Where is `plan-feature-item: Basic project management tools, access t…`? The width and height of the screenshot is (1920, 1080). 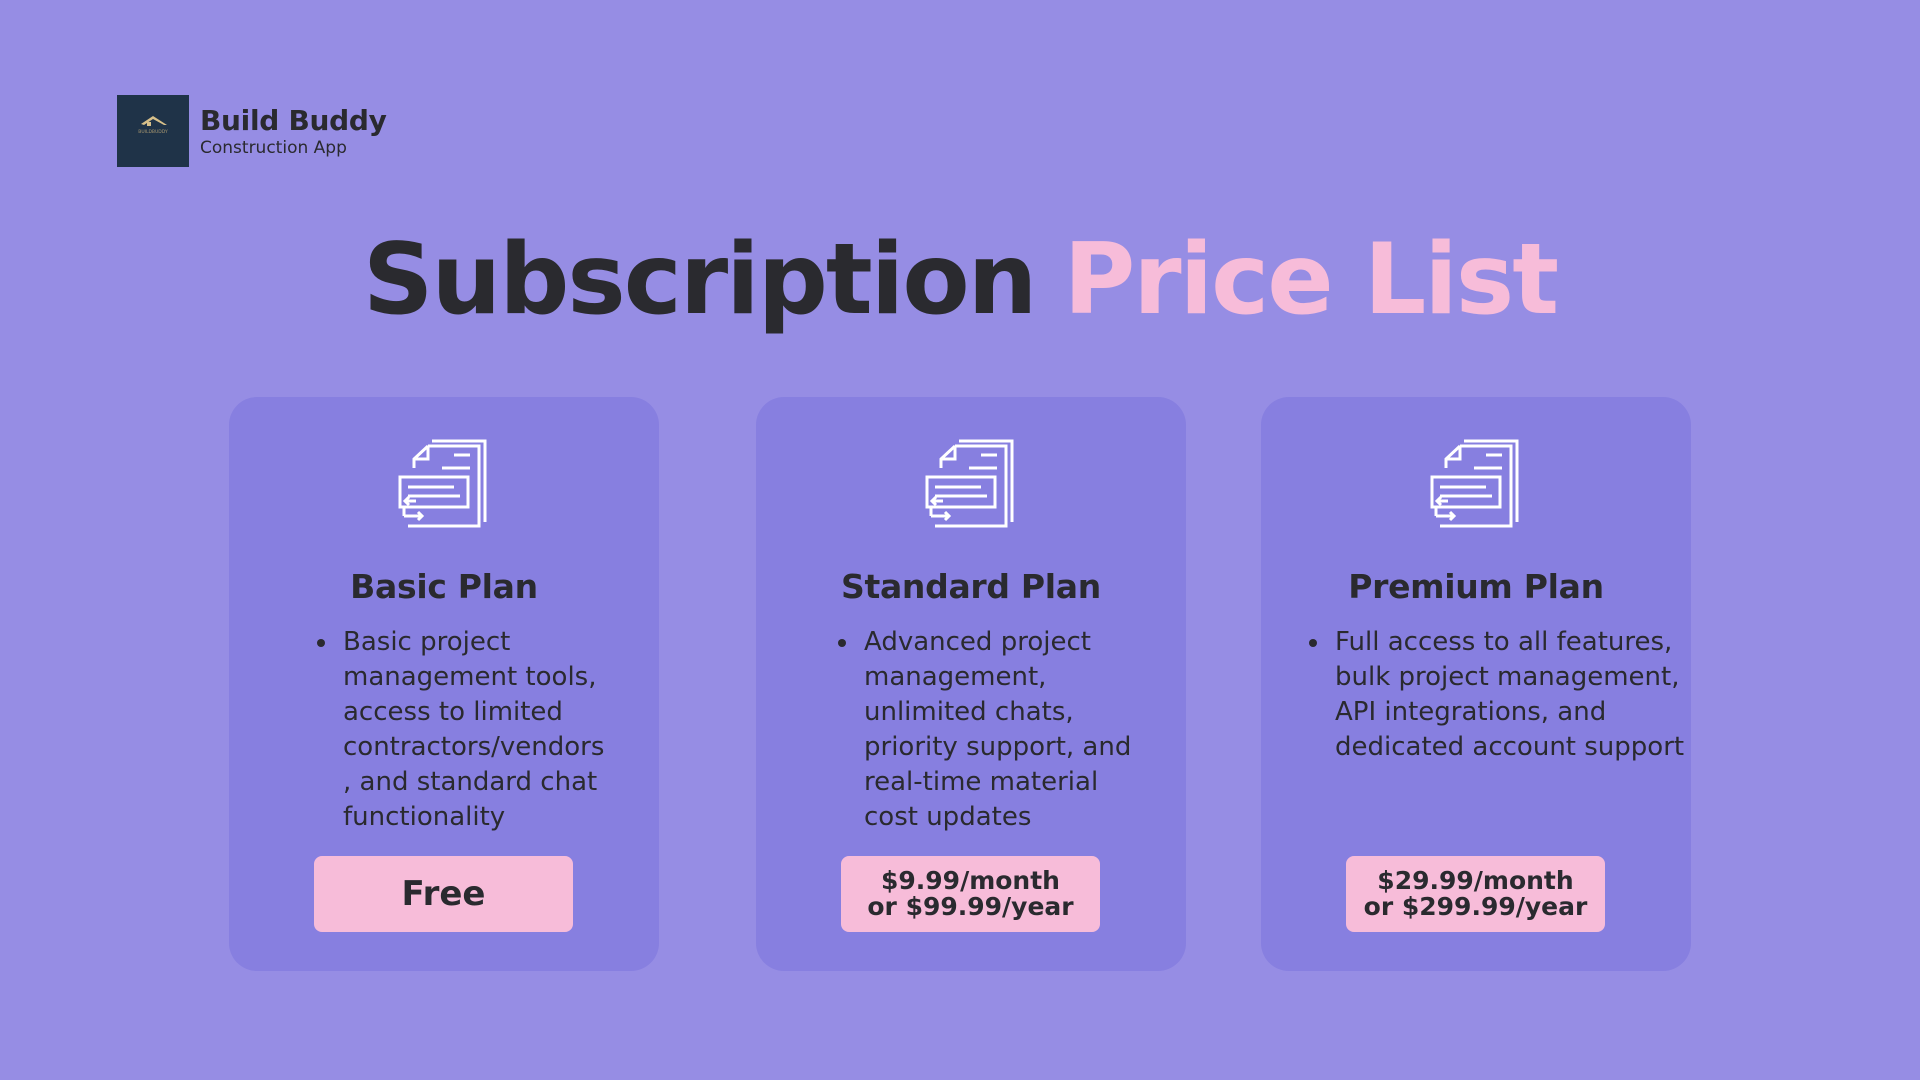
plan-feature-item: Basic project management tools, access t… is located at coordinates (475, 730).